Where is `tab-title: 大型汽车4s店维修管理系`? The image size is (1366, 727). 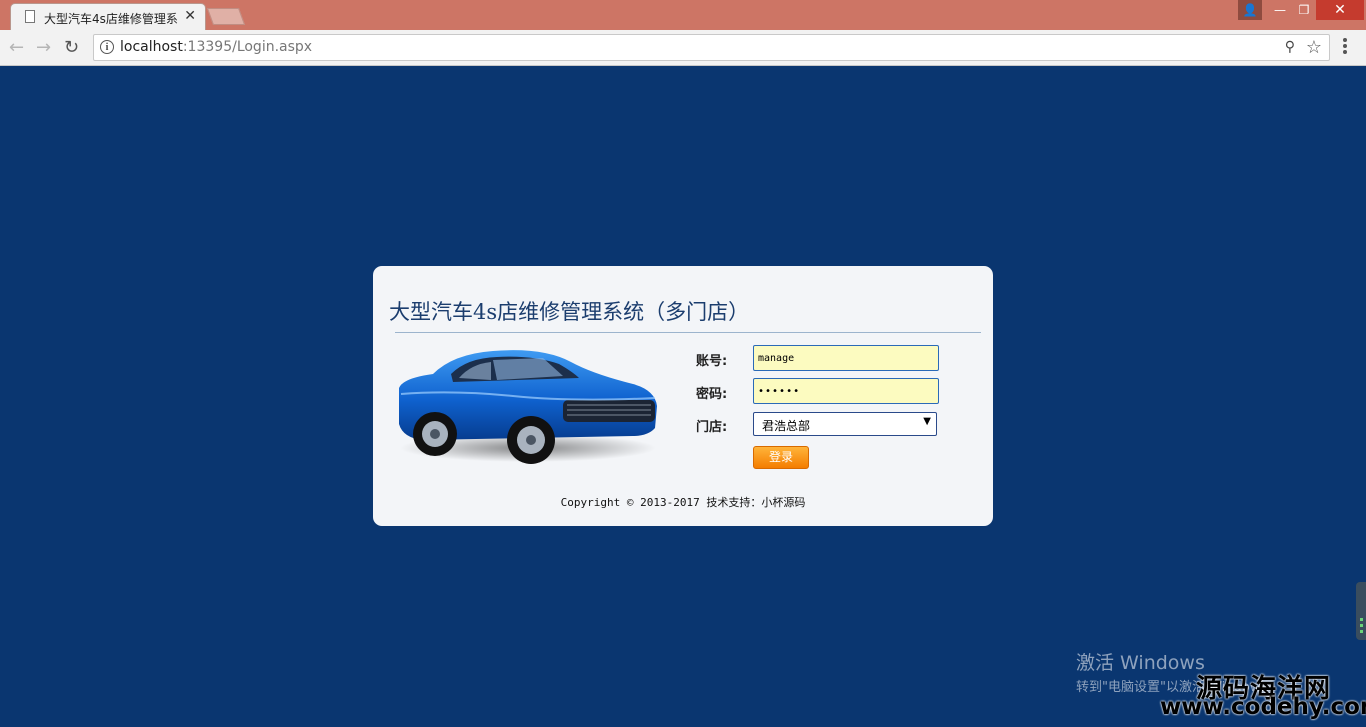 tab-title: 大型汽车4s店维修管理系 is located at coordinates (111, 19).